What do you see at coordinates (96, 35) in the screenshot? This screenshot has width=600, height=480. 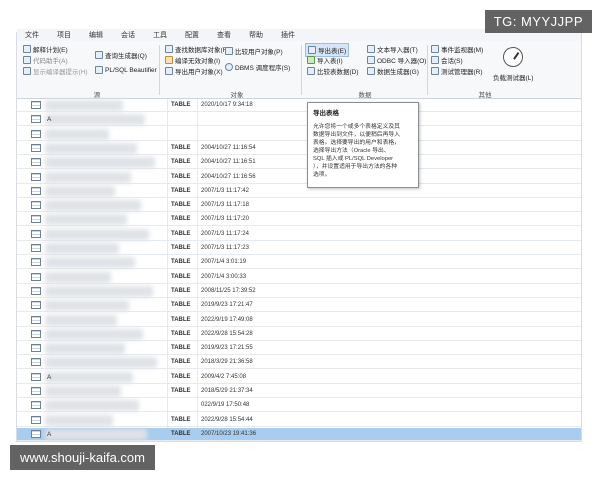 I see `menu-edit: 编辑` at bounding box center [96, 35].